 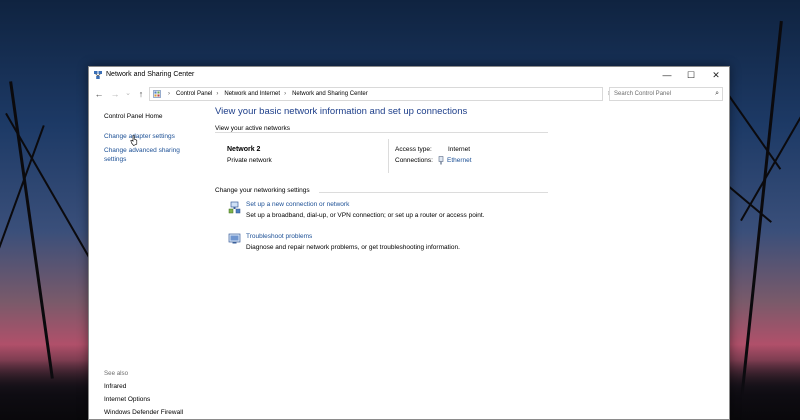 What do you see at coordinates (441, 160) in the screenshot?
I see `ethernet-icon` at bounding box center [441, 160].